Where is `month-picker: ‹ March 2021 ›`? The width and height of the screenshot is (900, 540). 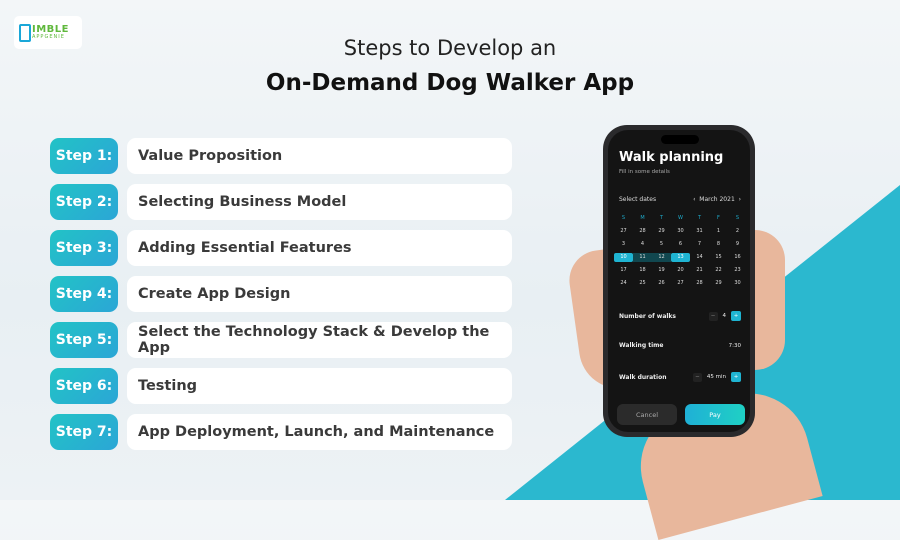 month-picker: ‹ March 2021 › is located at coordinates (717, 199).